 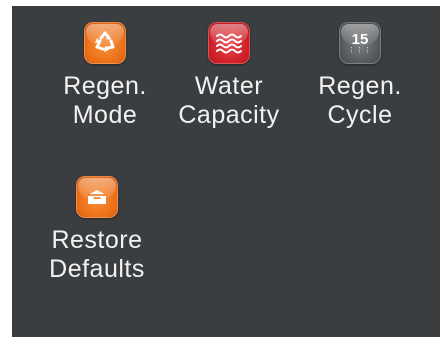 What do you see at coordinates (360, 39) in the screenshot?
I see `cycle-number: 15` at bounding box center [360, 39].